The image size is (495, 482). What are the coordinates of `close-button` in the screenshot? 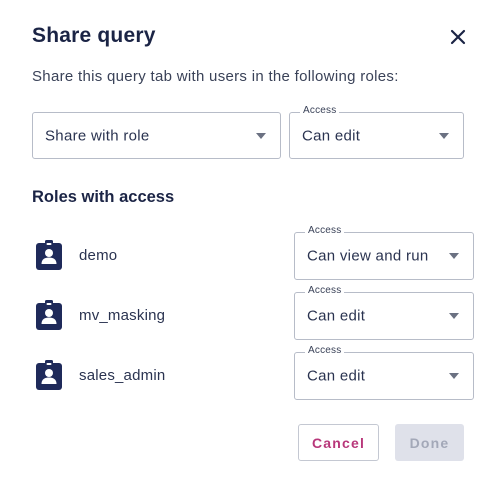 It's located at (458, 37).